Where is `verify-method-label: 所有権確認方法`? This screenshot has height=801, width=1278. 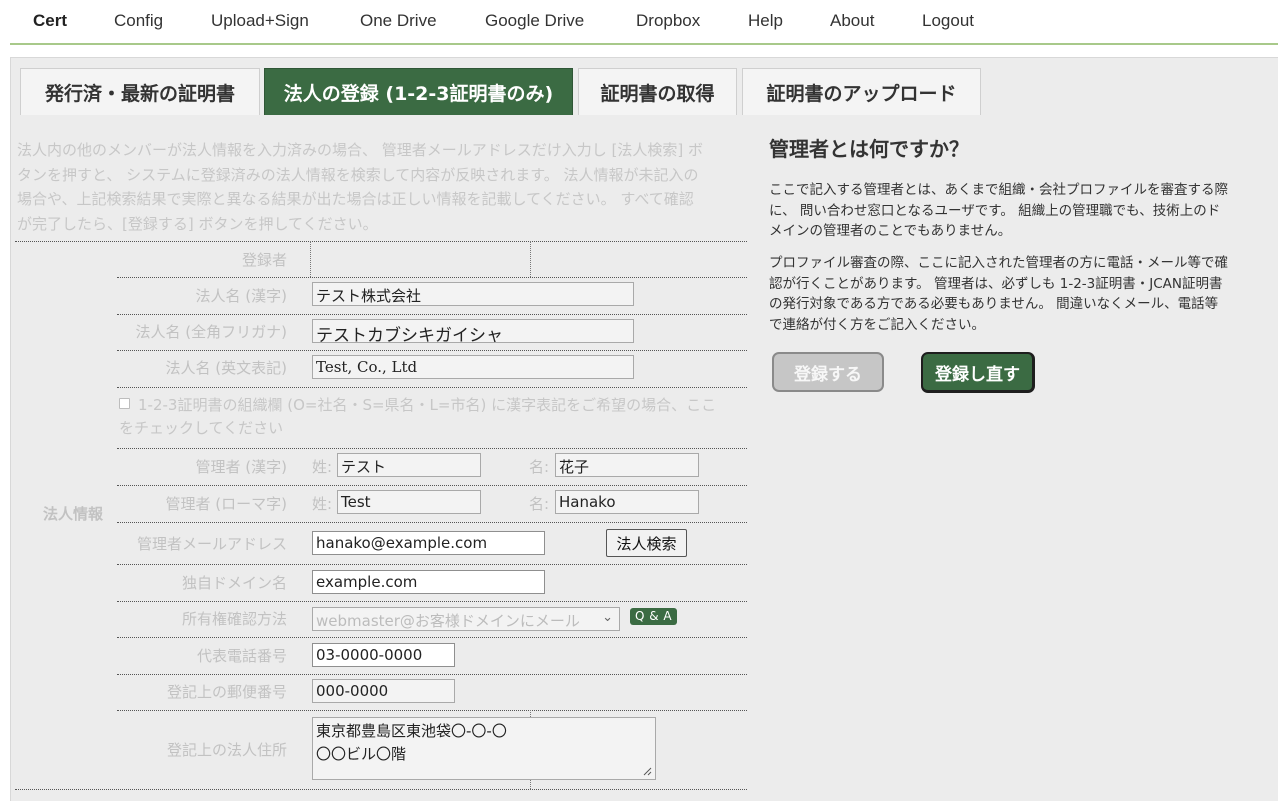
verify-method-label: 所有権確認方法 is located at coordinates (234, 619).